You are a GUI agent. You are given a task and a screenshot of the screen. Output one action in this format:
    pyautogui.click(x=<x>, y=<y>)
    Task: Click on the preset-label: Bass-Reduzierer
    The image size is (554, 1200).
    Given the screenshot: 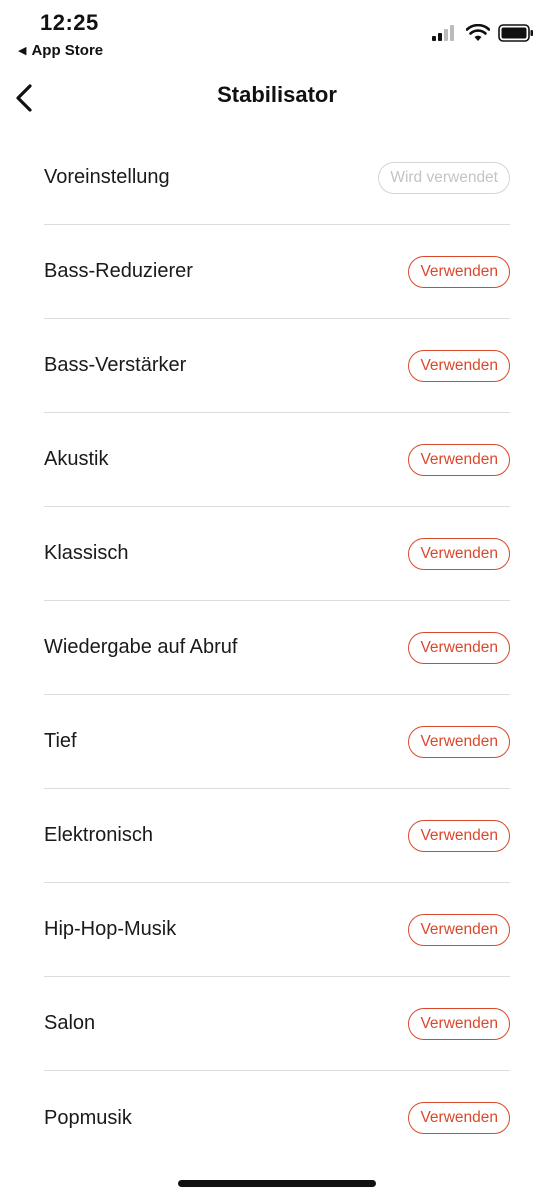 What is the action you would take?
    pyautogui.click(x=118, y=271)
    